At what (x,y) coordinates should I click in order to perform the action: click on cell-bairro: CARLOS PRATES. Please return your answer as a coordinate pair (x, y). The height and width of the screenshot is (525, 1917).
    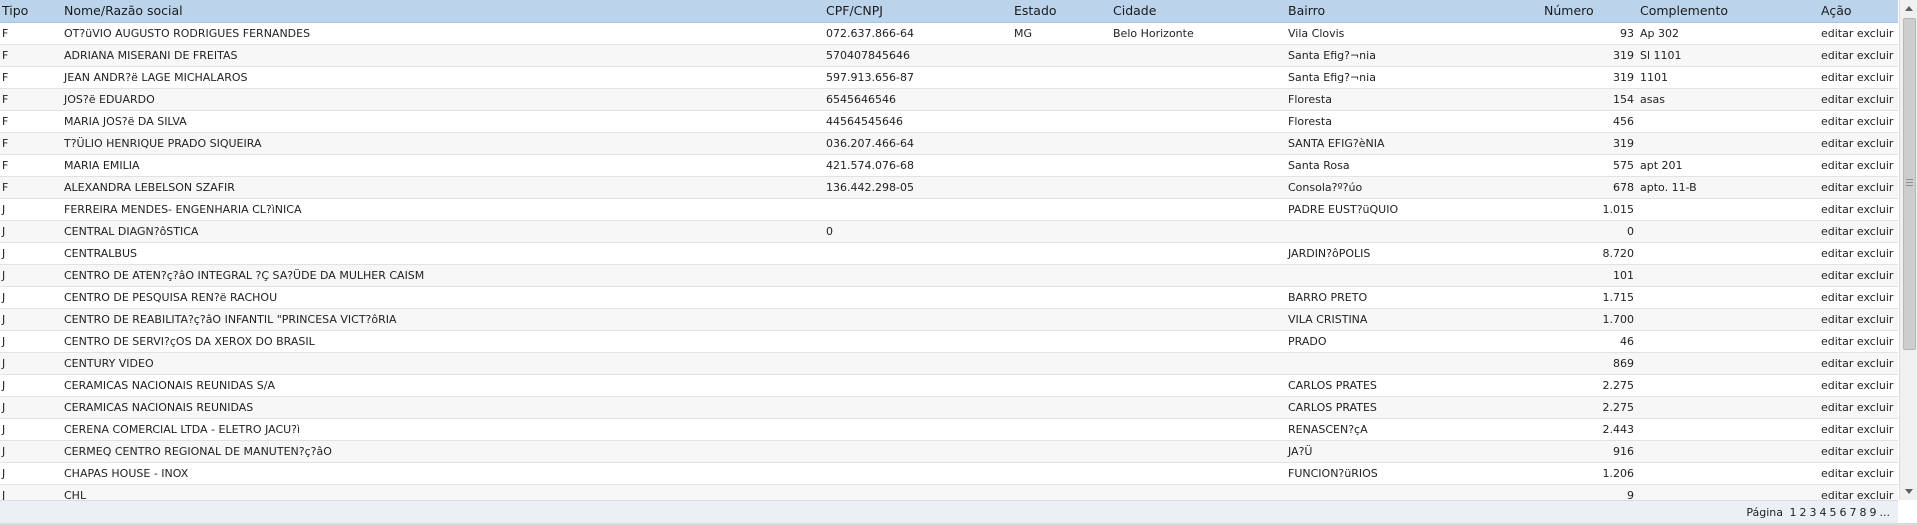
    Looking at the image, I should click on (1332, 385).